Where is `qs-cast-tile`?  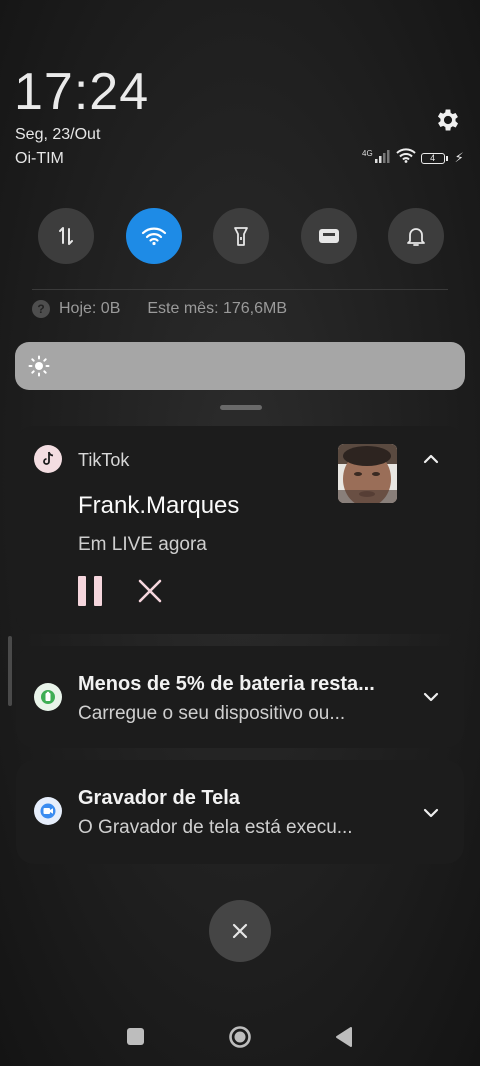
qs-cast-tile is located at coordinates (328, 236).